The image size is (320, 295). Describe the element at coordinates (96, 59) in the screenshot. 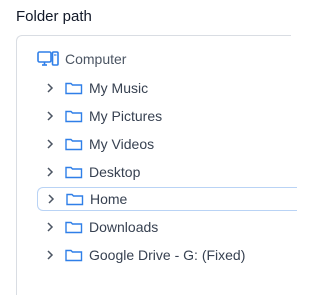

I see `tree-root-label: Computer` at that location.